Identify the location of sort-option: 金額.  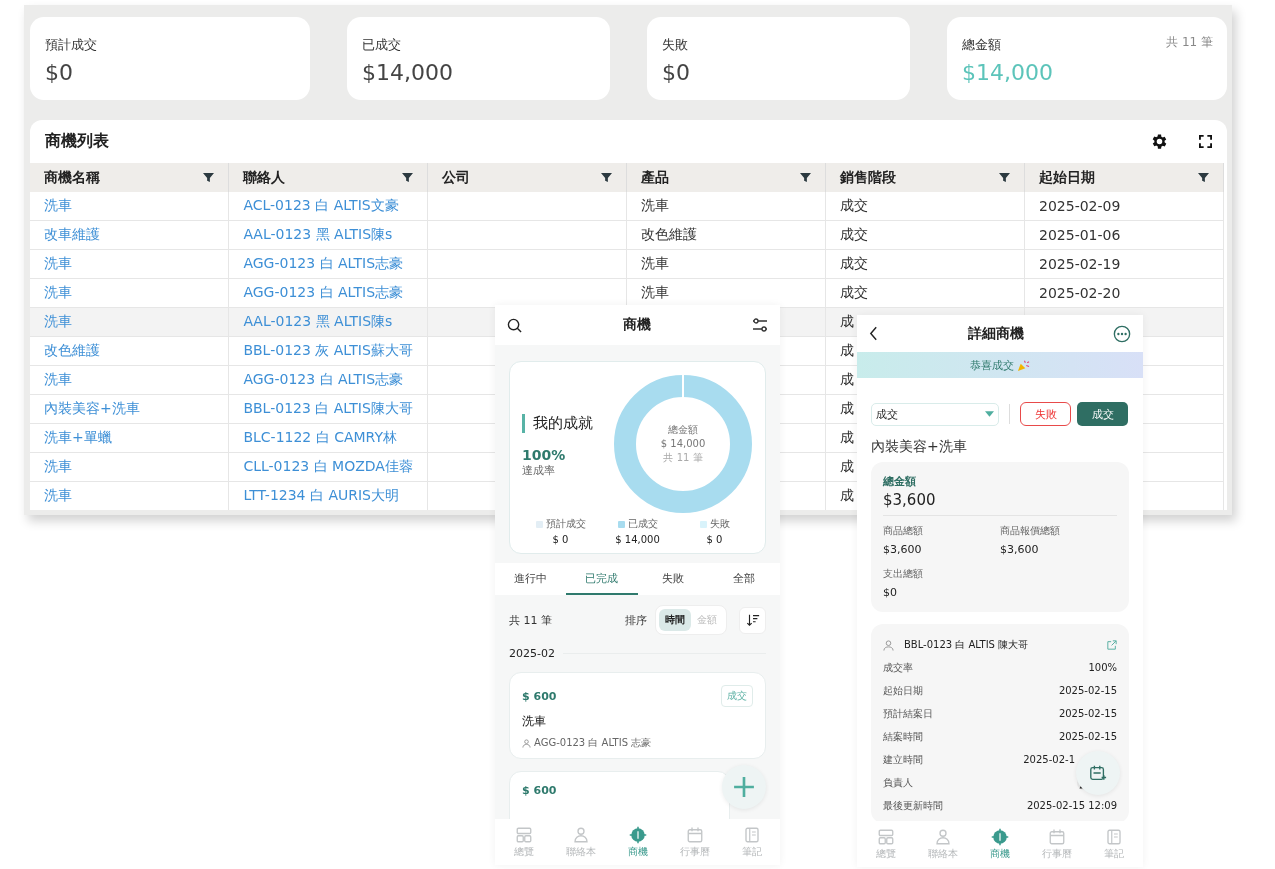
(707, 620).